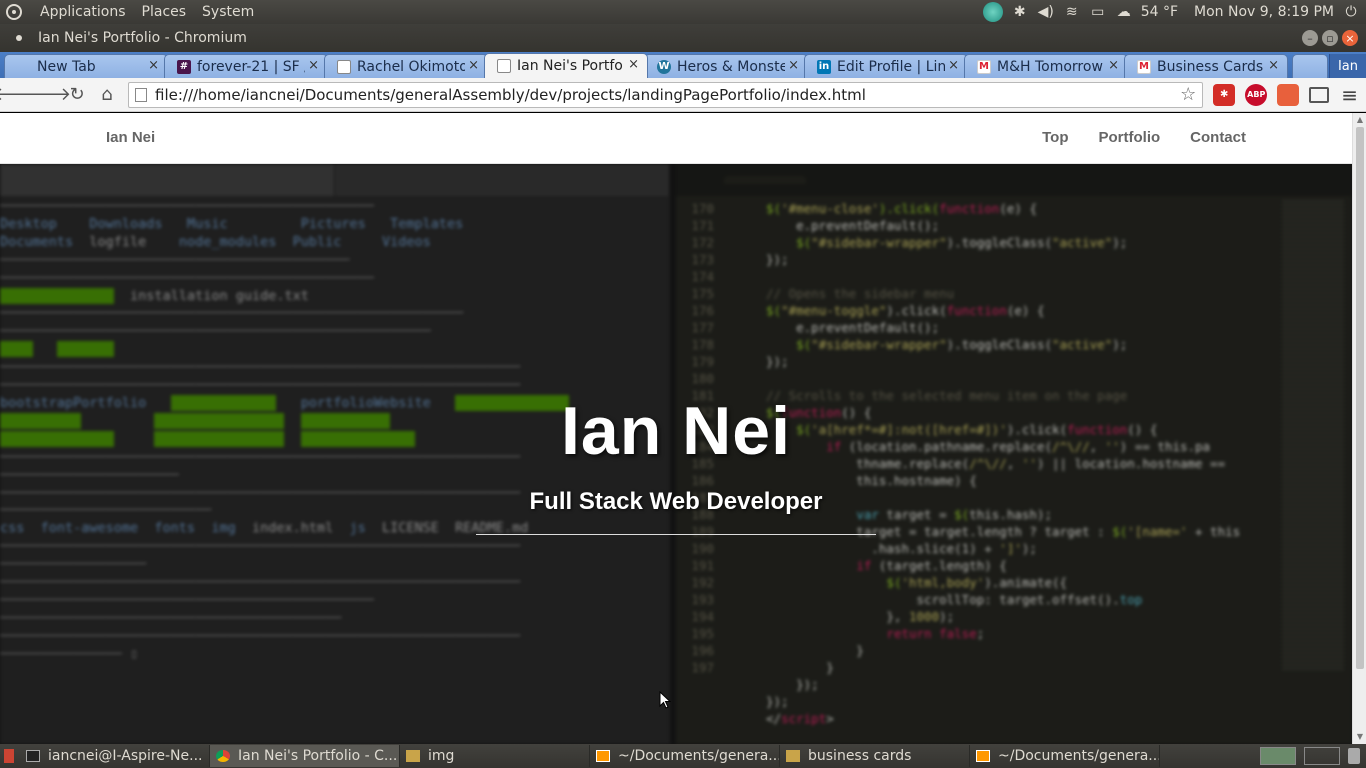 This screenshot has width=1366, height=768. I want to click on folder-icon, so click(793, 756).